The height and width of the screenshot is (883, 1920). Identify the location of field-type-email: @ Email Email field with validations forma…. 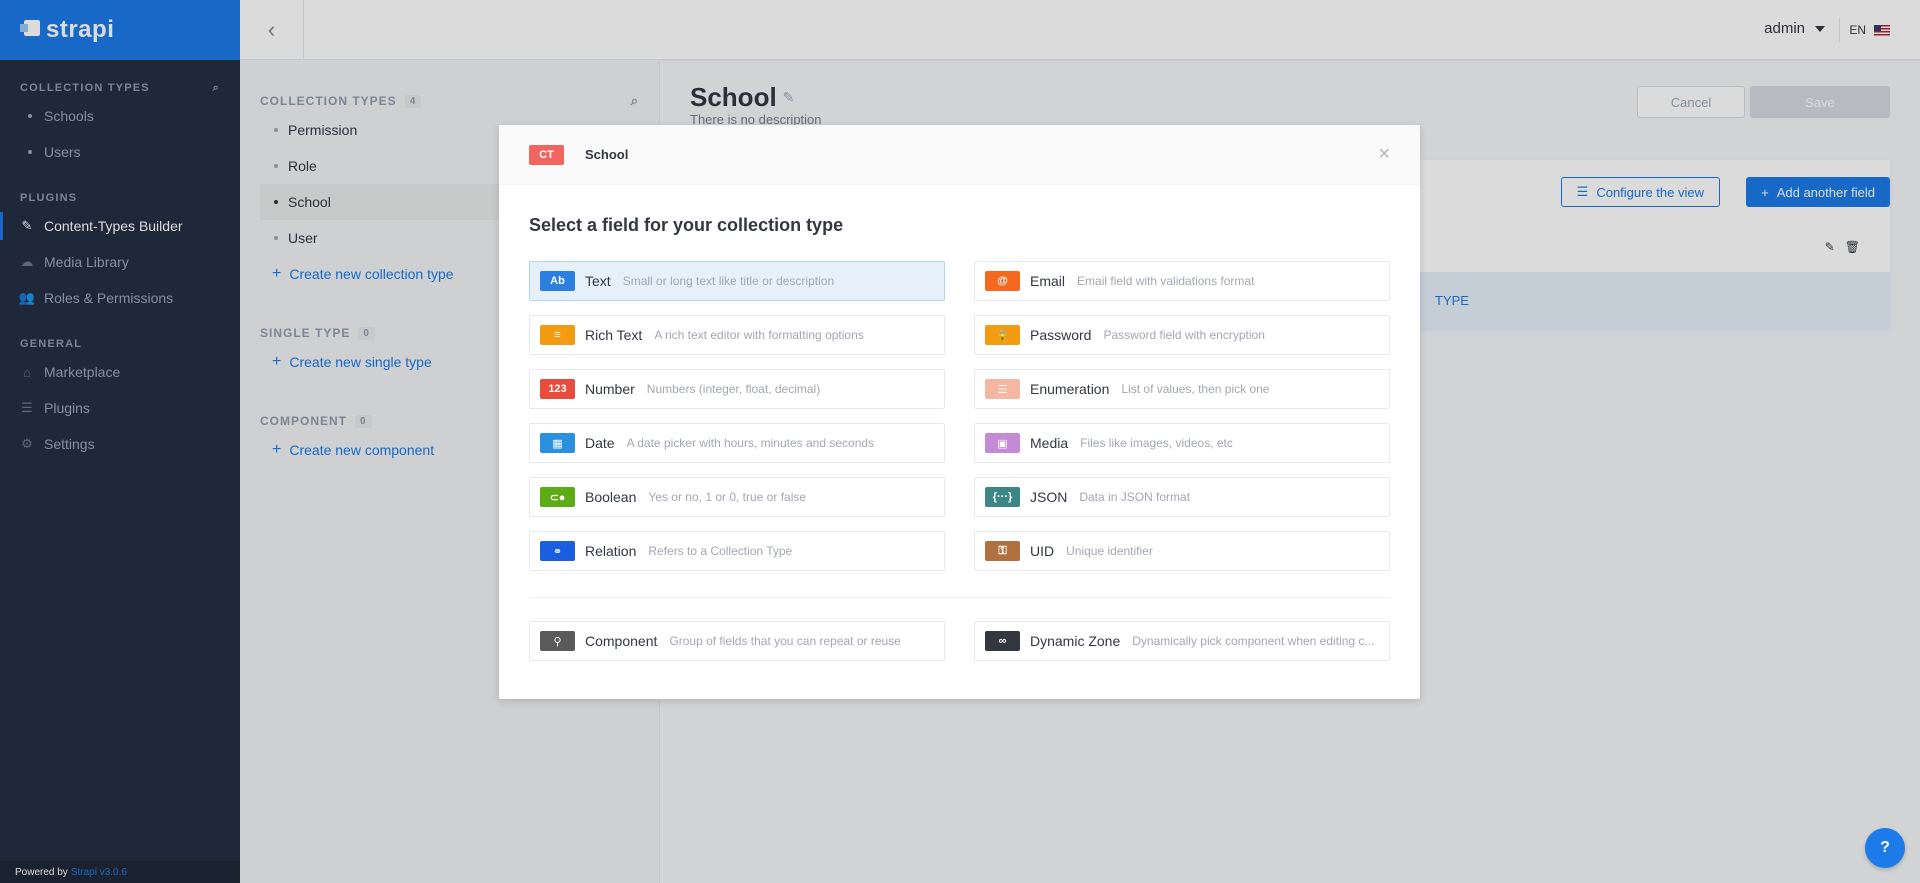
(1182, 281).